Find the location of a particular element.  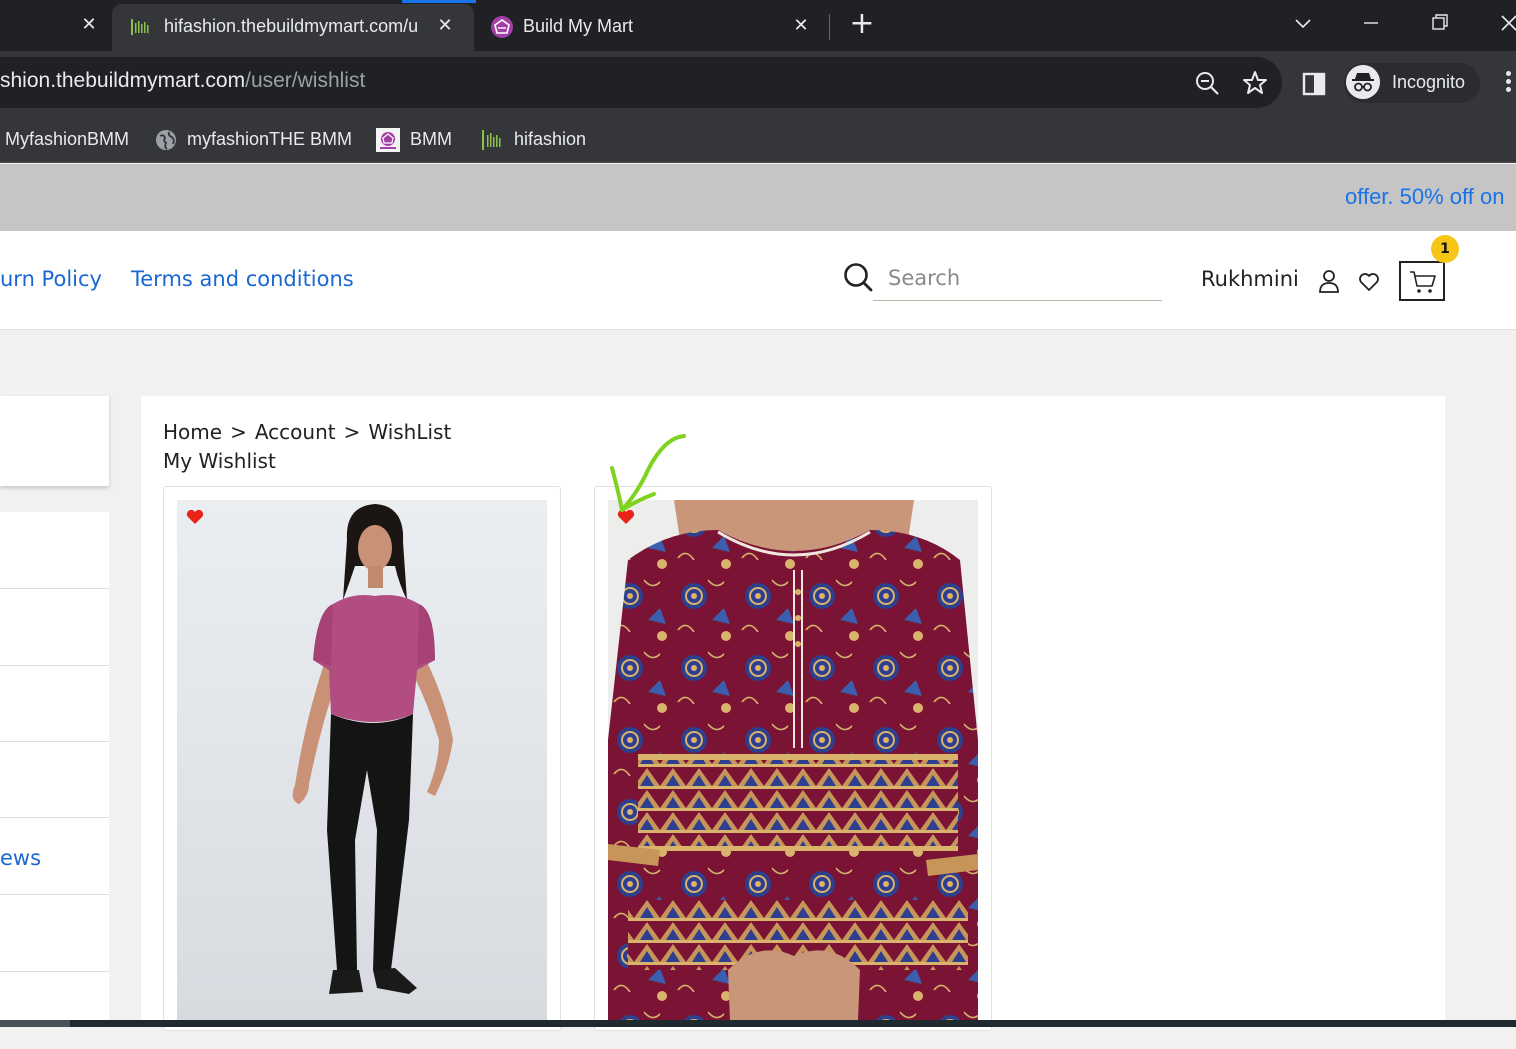

tab-search-chevron-icon is located at coordinates (1303, 23).